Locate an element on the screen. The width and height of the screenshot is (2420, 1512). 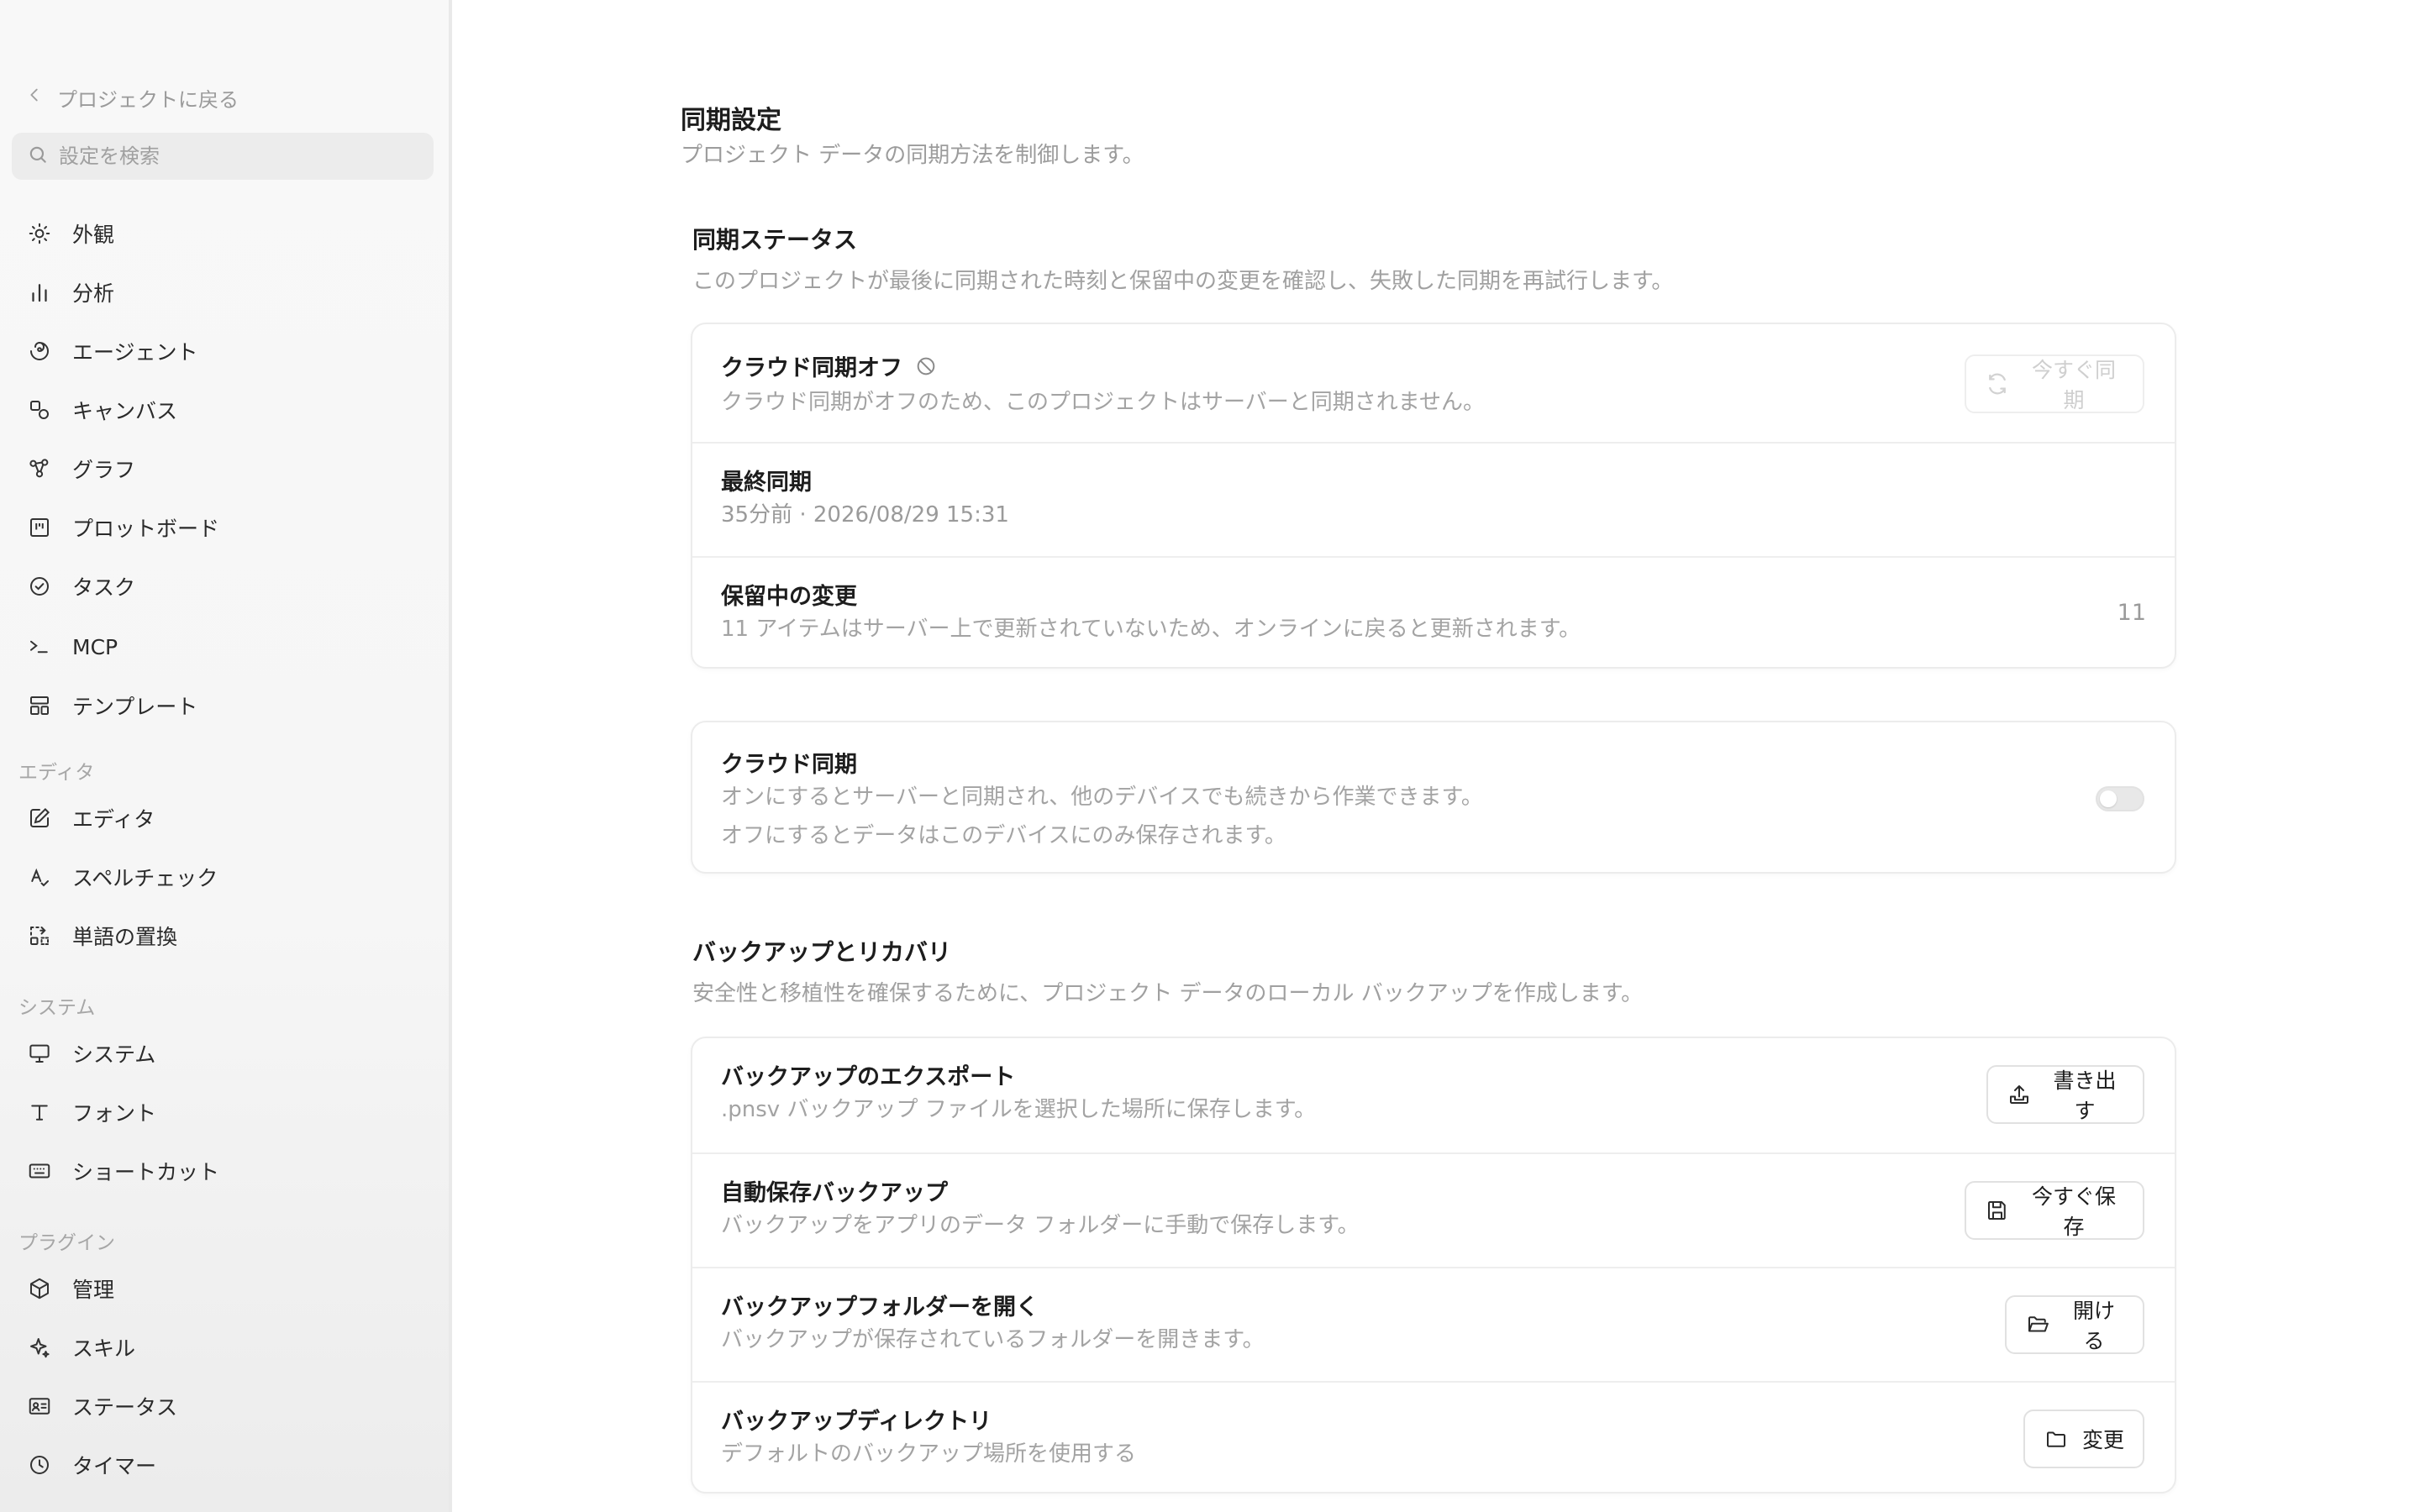
sidebar-item-label: システム is located at coordinates (114, 1054).